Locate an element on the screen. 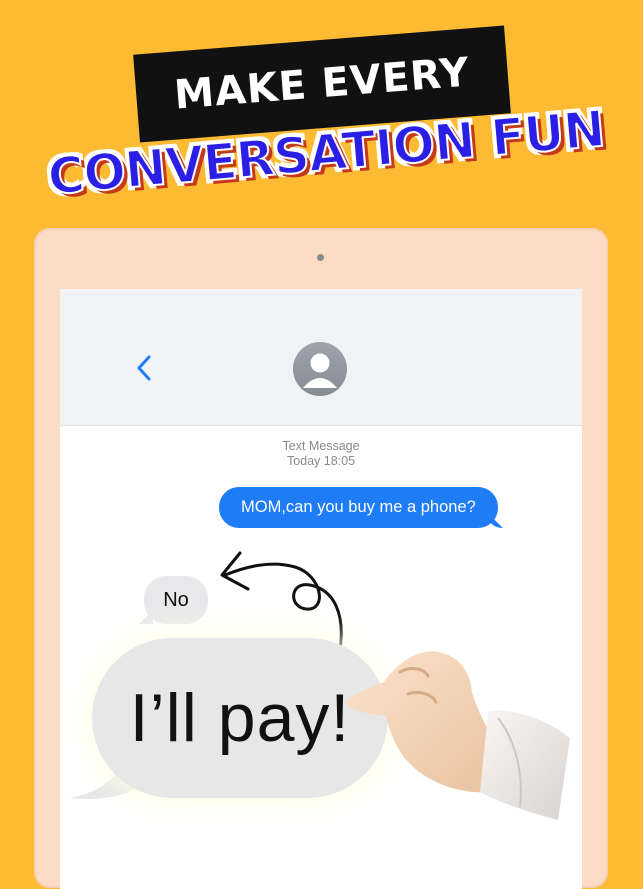 The height and width of the screenshot is (889, 643). chevron-left-icon is located at coordinates (145, 368).